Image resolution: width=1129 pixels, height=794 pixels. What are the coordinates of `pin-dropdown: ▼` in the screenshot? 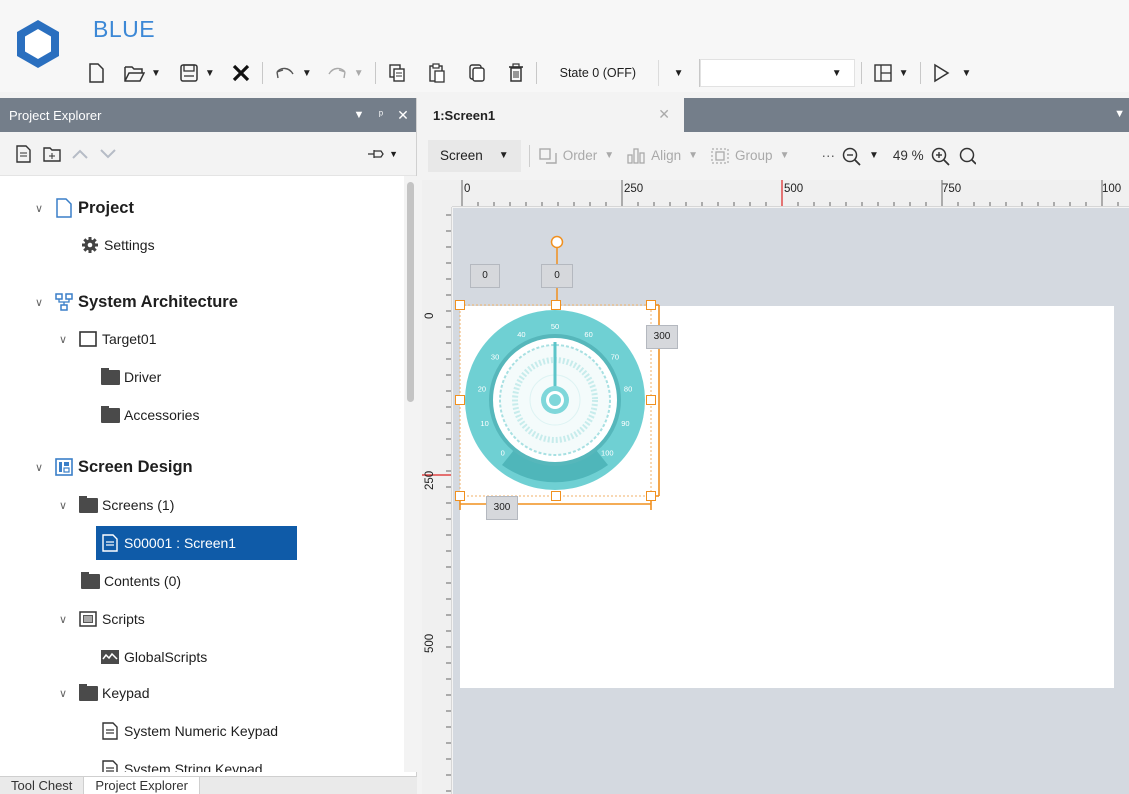 It's located at (382, 154).